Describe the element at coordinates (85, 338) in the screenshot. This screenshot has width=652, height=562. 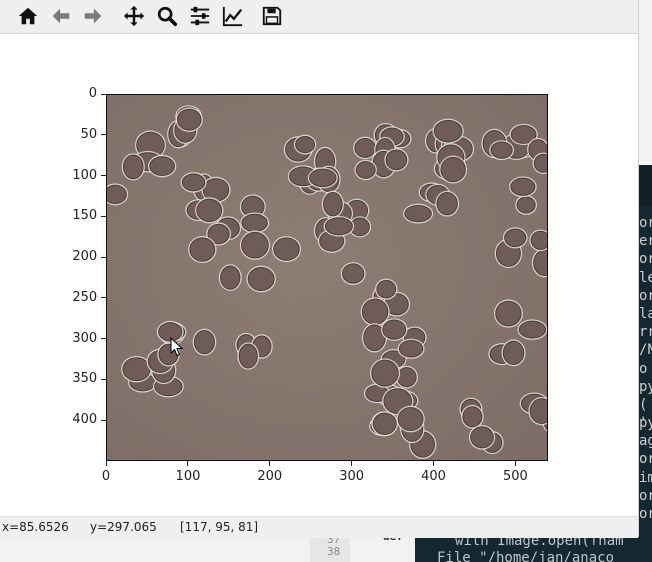
I see `y-tick-label: 300` at that location.